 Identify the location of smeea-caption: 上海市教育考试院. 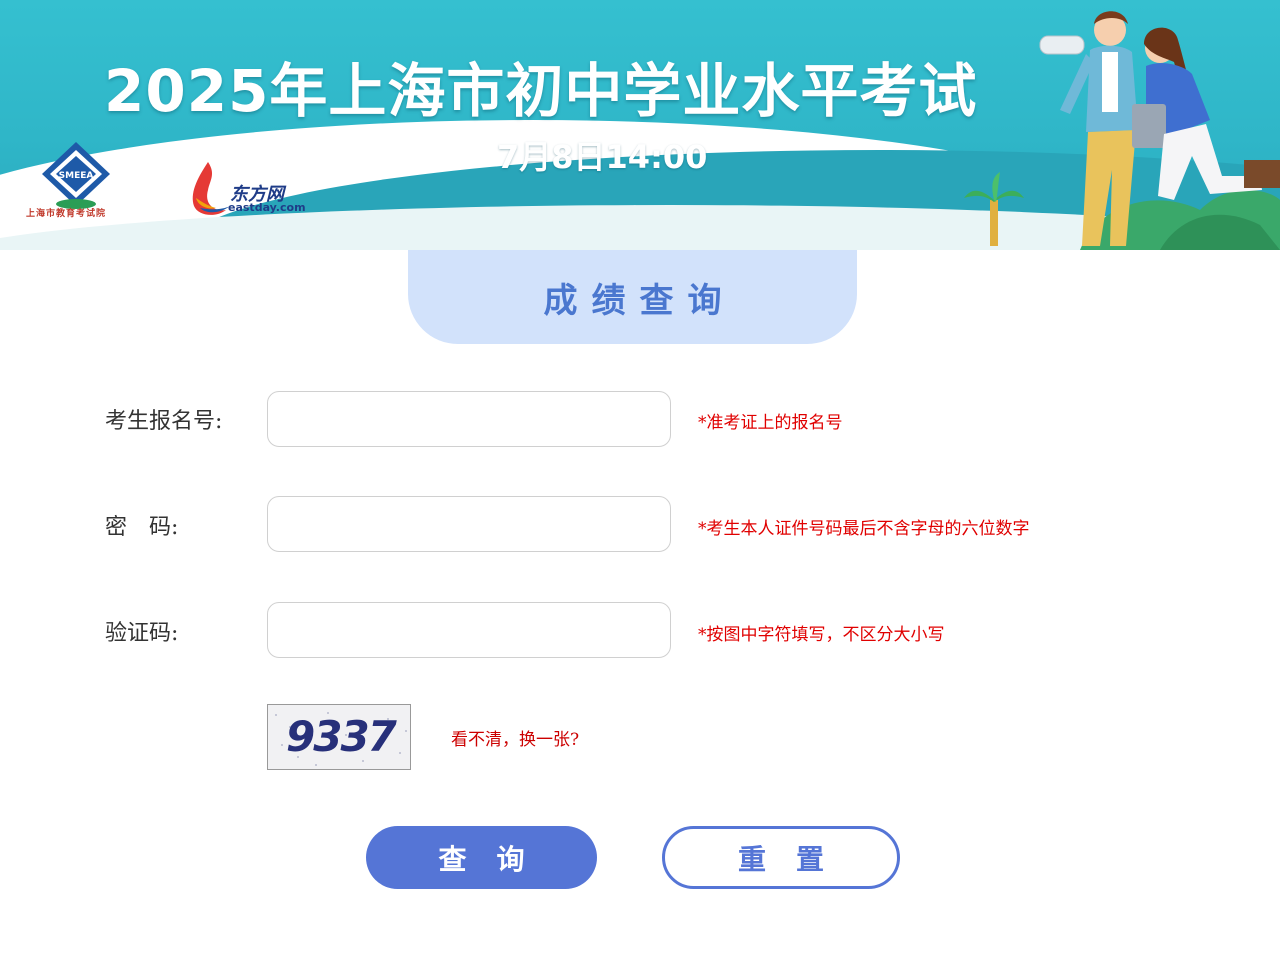
(66, 214).